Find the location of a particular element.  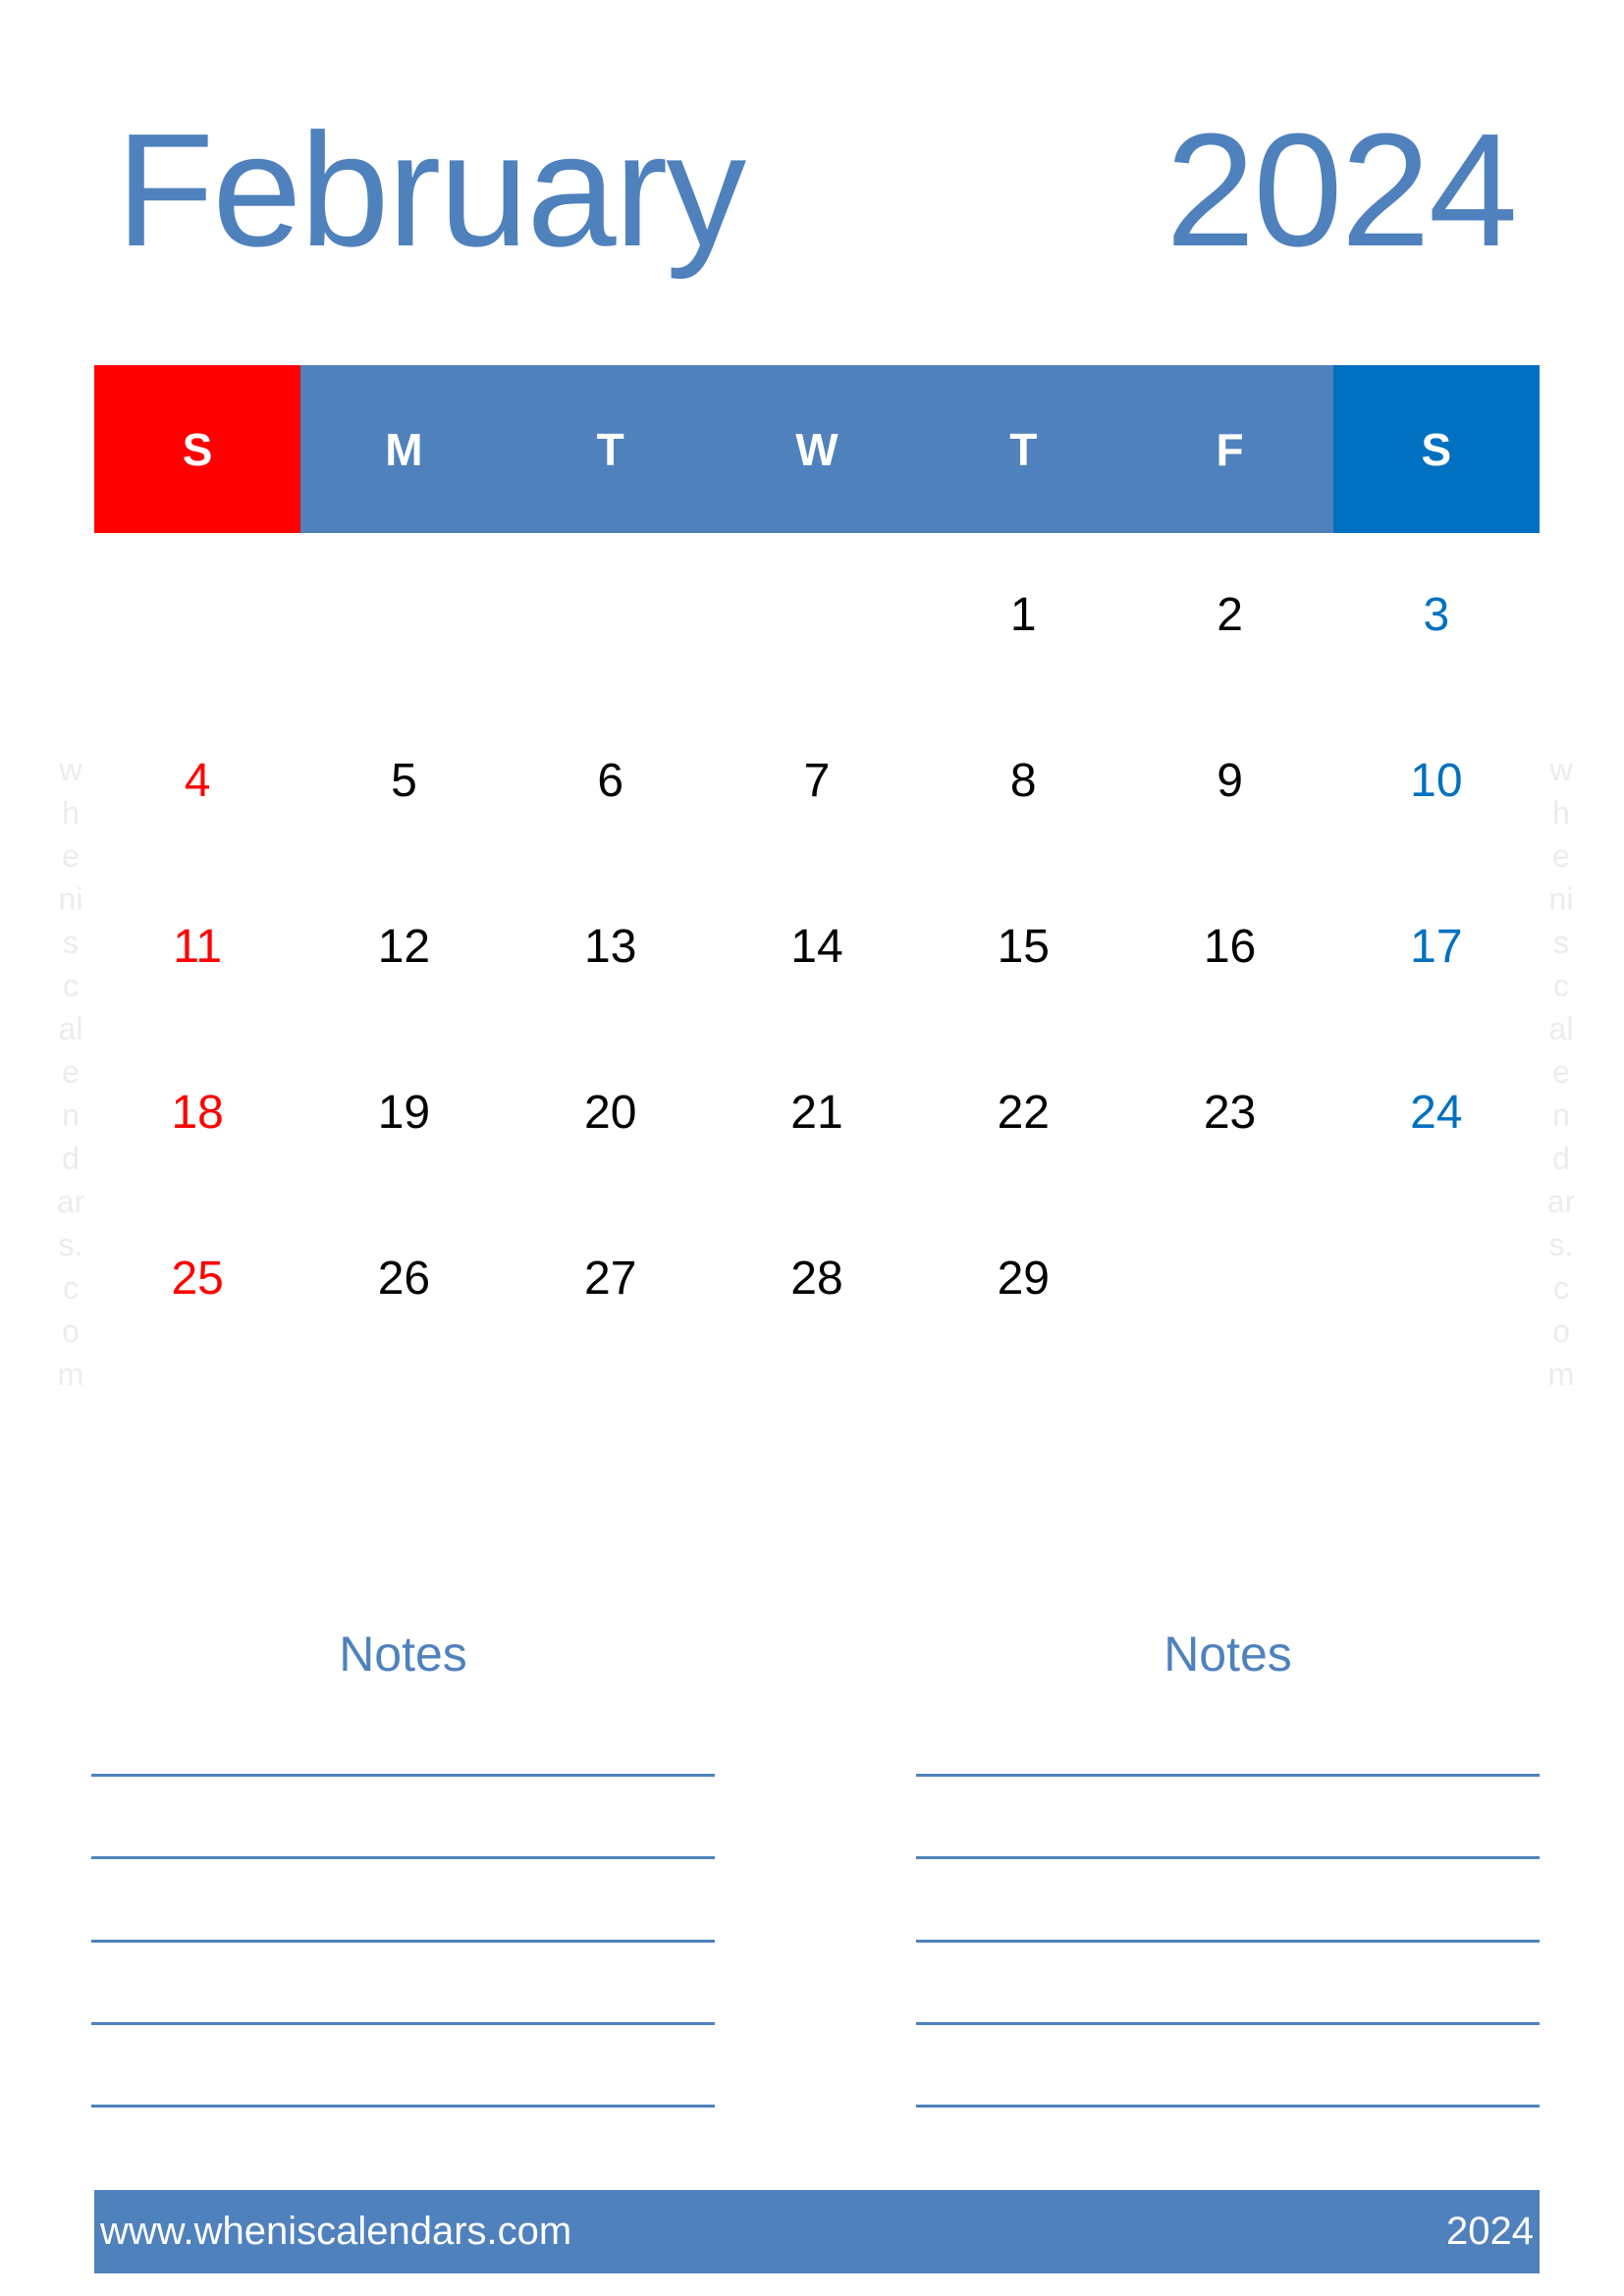

day-cell: 16 is located at coordinates (1230, 947).